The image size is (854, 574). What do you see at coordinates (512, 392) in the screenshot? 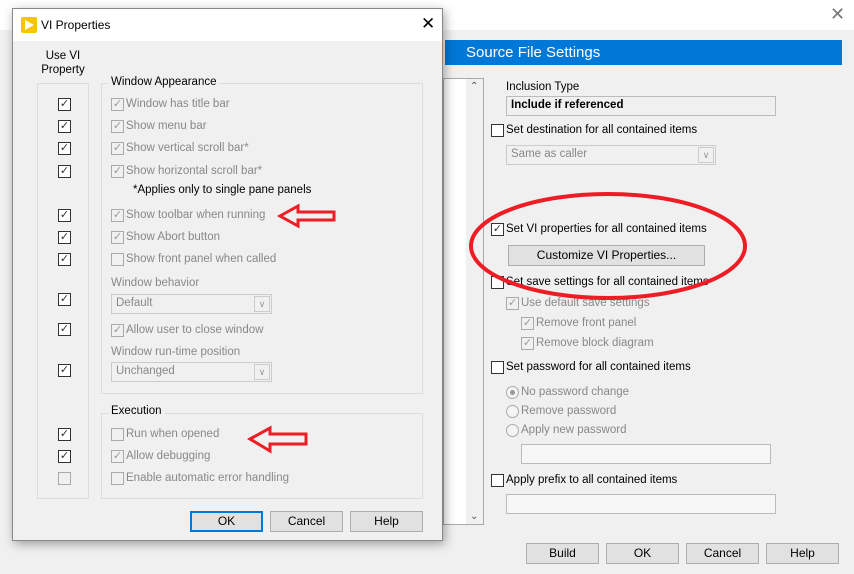
I see `no-password-change-radio` at bounding box center [512, 392].